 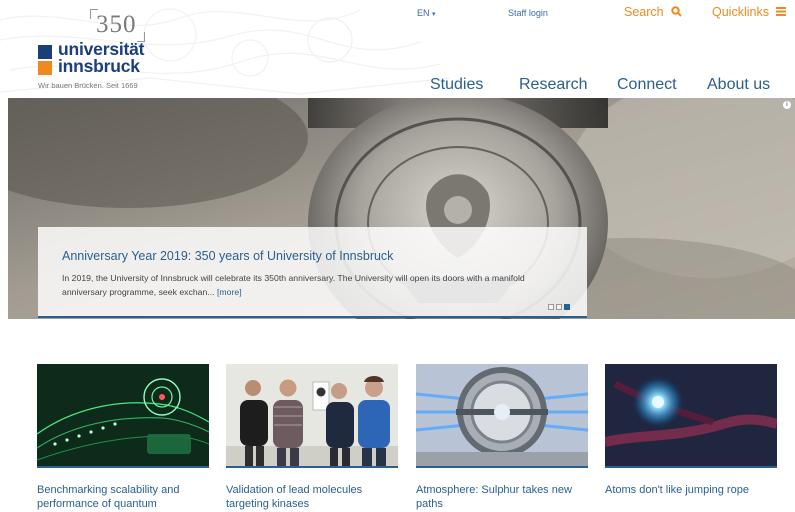 I want to click on university-logo: universität innsbruck, so click(x=101, y=58).